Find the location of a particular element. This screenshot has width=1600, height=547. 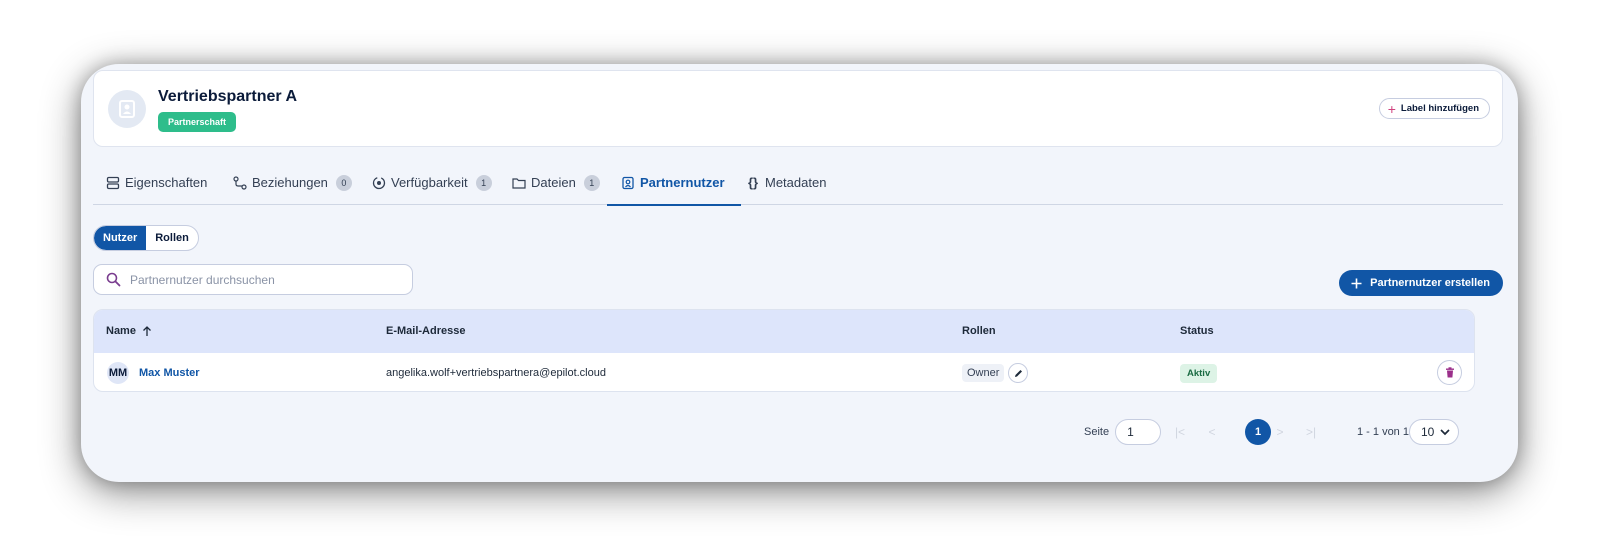

view-toggle: Nutzer Rollen is located at coordinates (146, 238).